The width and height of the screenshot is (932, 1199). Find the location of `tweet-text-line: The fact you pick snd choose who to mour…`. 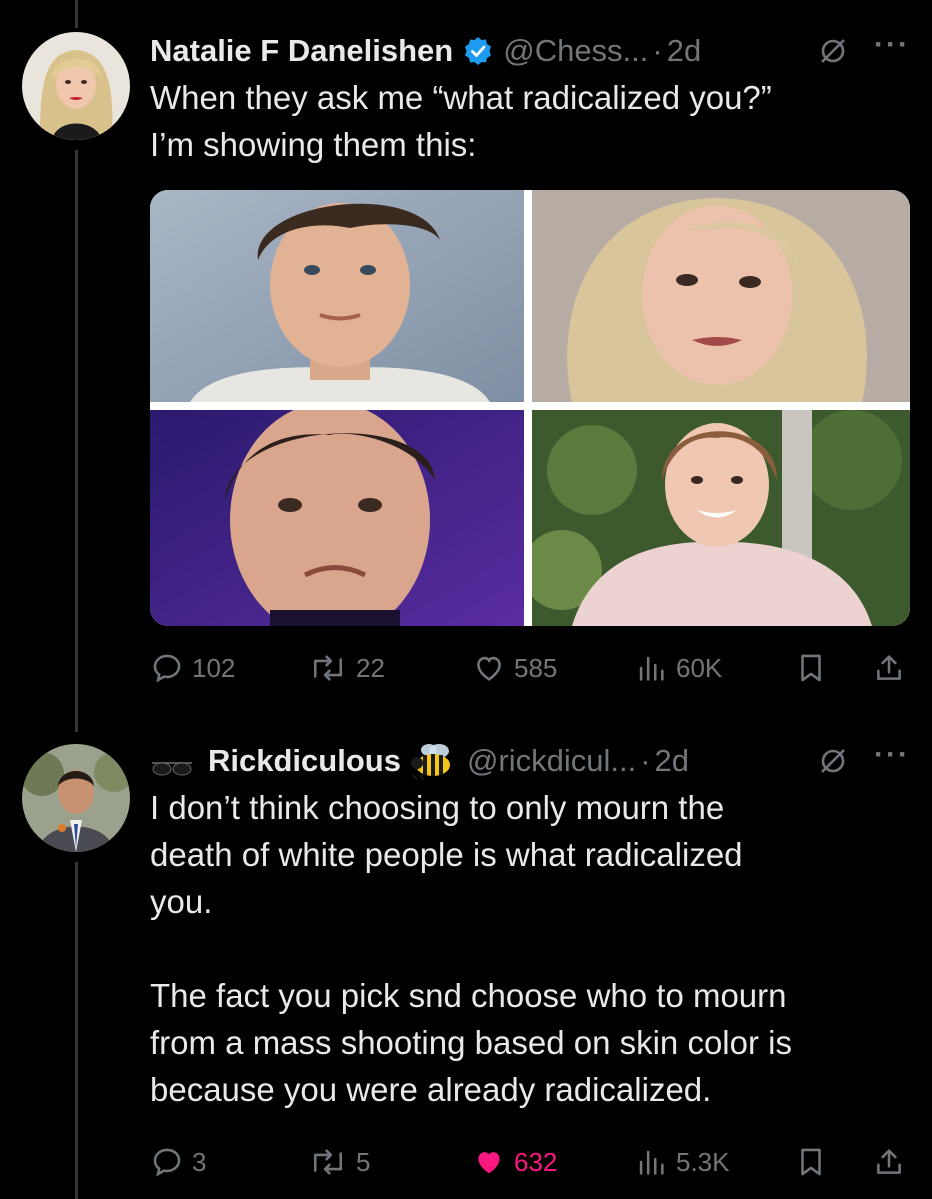

tweet-text-line: The fact you pick snd choose who to mour… is located at coordinates (468, 995).